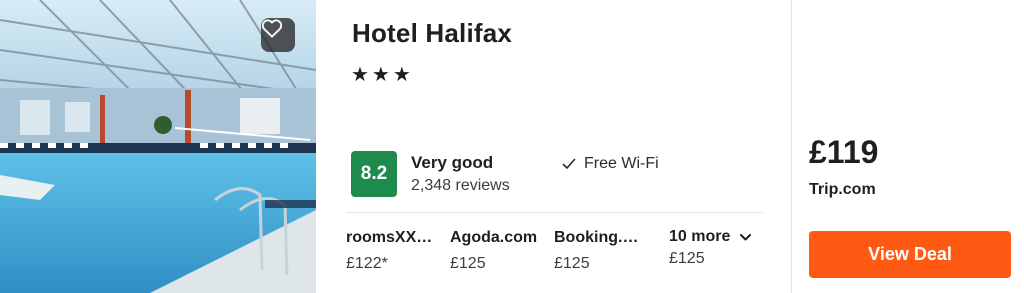  Describe the element at coordinates (382, 75) in the screenshot. I see `star-rating: ★★★` at that location.